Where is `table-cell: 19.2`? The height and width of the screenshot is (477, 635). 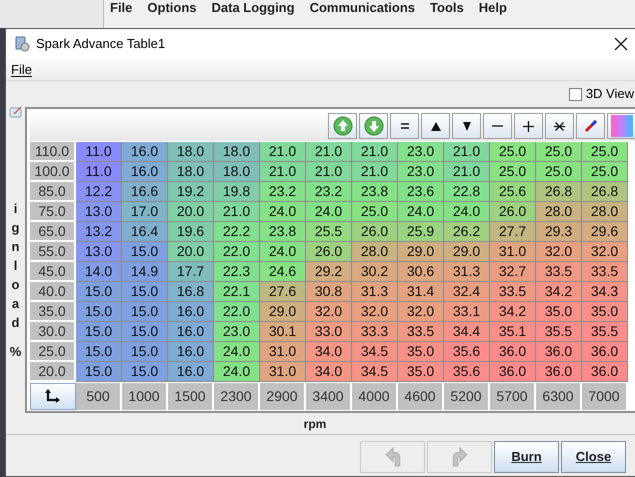
table-cell: 19.2 is located at coordinates (191, 192).